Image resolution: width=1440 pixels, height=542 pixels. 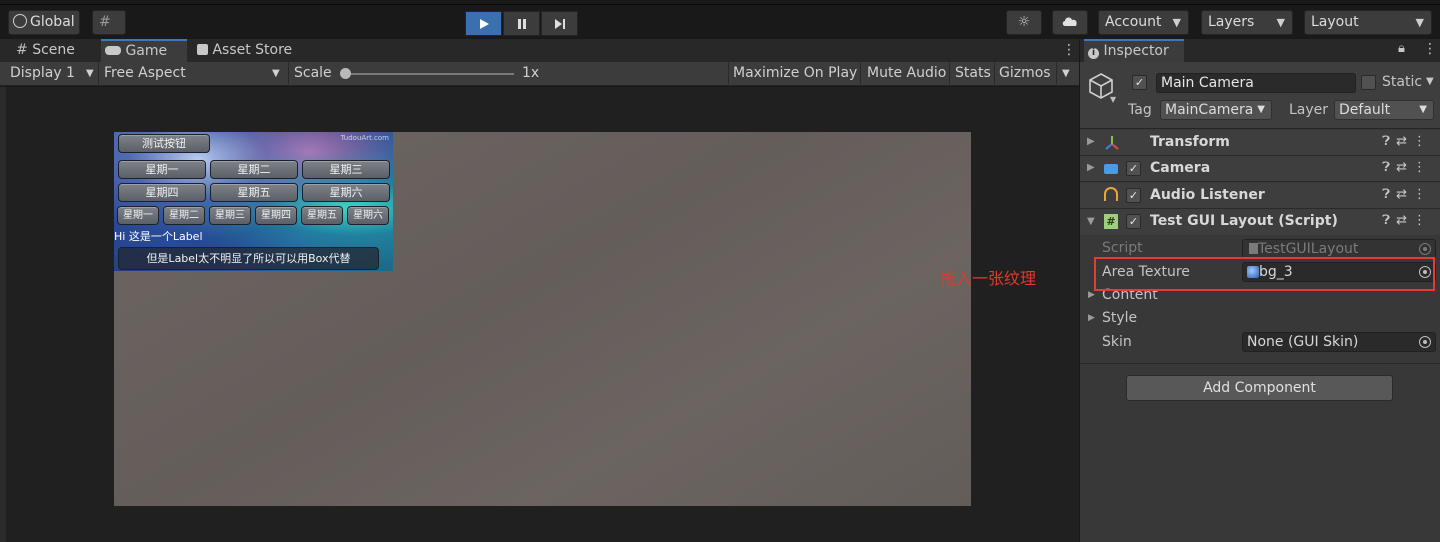 What do you see at coordinates (144, 50) in the screenshot?
I see `tab-game: Game` at bounding box center [144, 50].